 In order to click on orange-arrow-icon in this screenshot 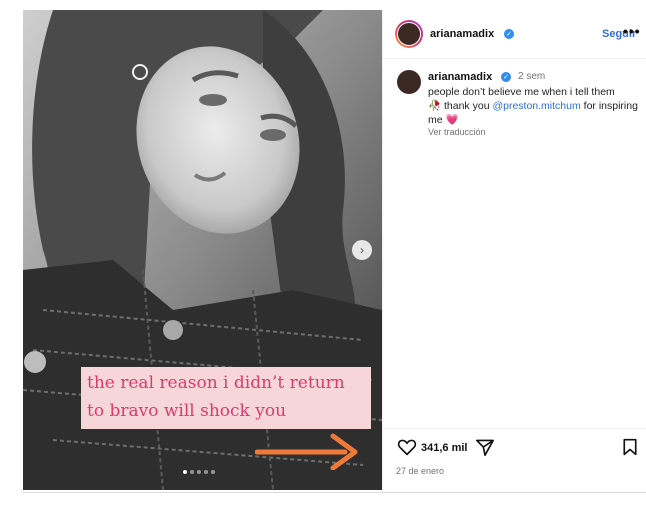, I will do `click(306, 451)`.